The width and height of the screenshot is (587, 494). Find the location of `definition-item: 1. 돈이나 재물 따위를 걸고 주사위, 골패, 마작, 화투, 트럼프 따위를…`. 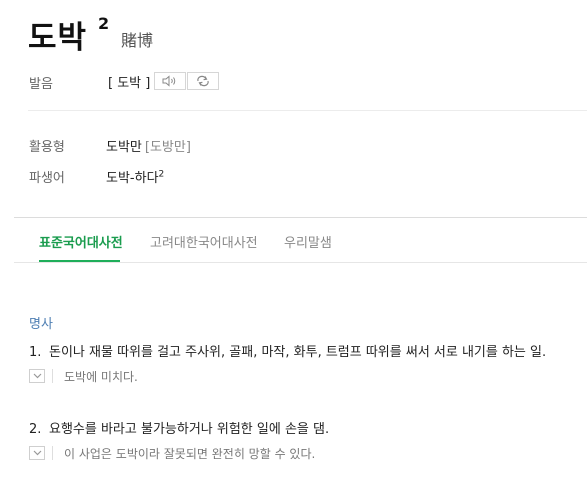

definition-item: 1. 돈이나 재물 따위를 걸고 주사위, 골패, 마작, 화투, 트럼프 따위를… is located at coordinates (287, 350).